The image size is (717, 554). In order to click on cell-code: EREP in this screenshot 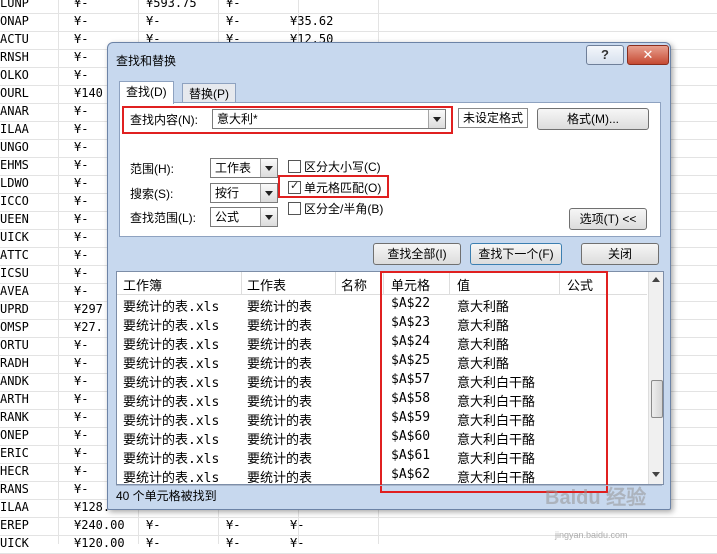, I will do `click(14, 525)`.